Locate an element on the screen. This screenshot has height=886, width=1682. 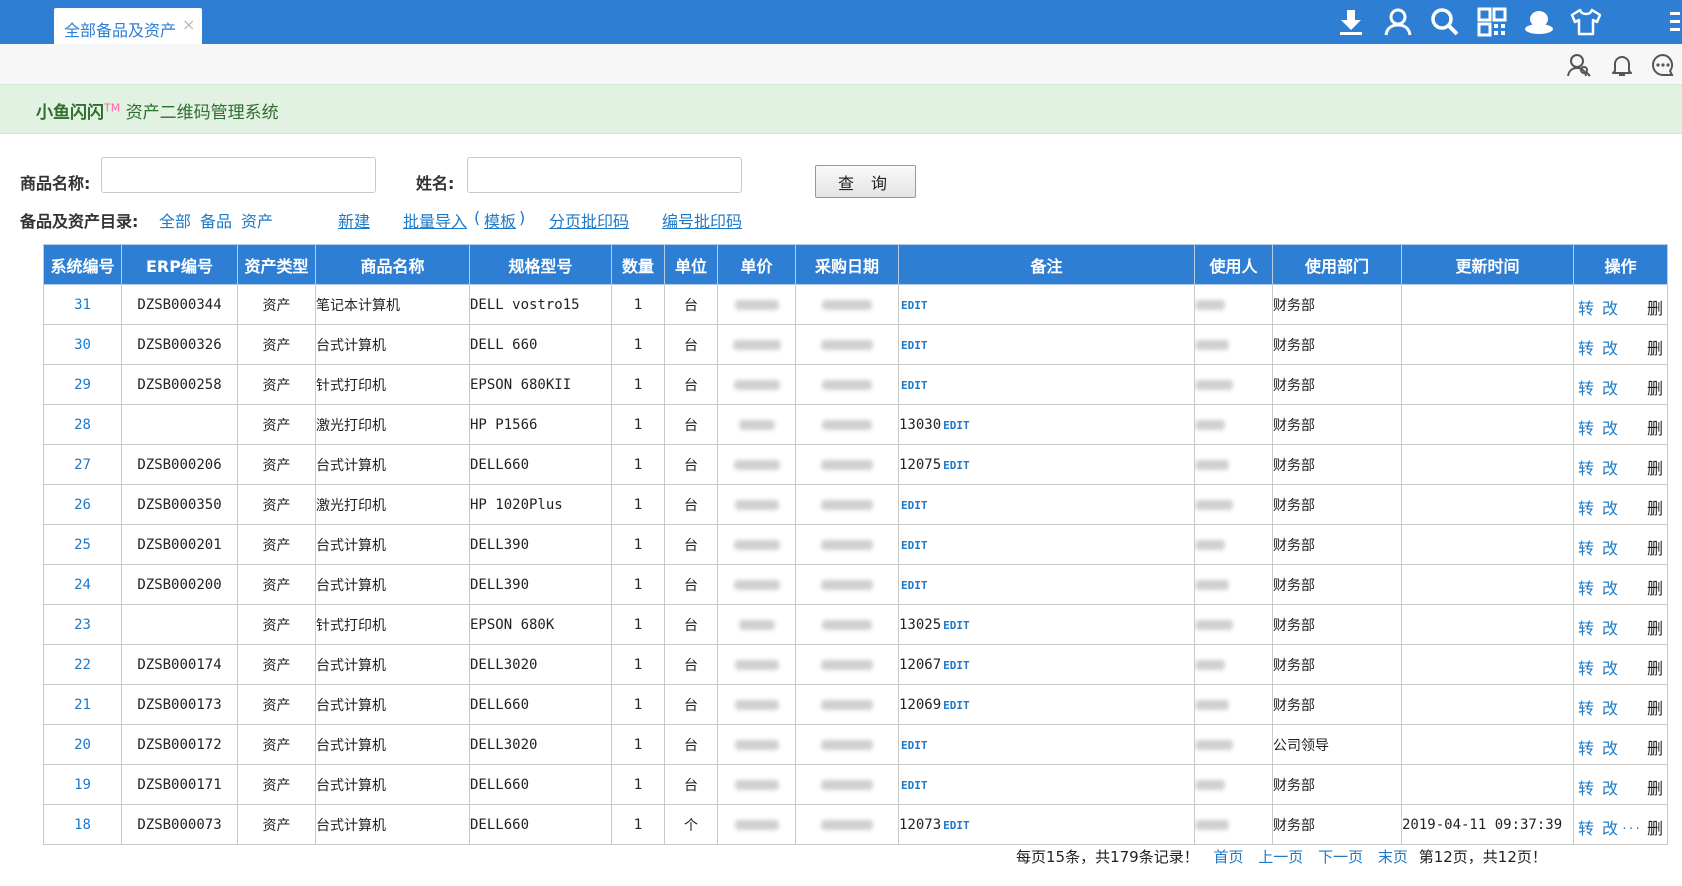
hat-icon is located at coordinates (1539, 22).